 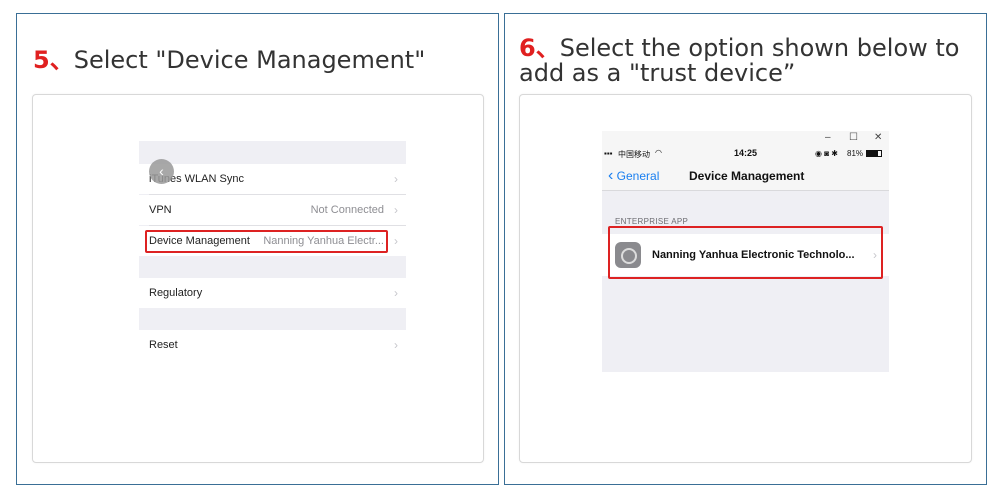 What do you see at coordinates (658, 152) in the screenshot?
I see `wifi-icon: ◠` at bounding box center [658, 152].